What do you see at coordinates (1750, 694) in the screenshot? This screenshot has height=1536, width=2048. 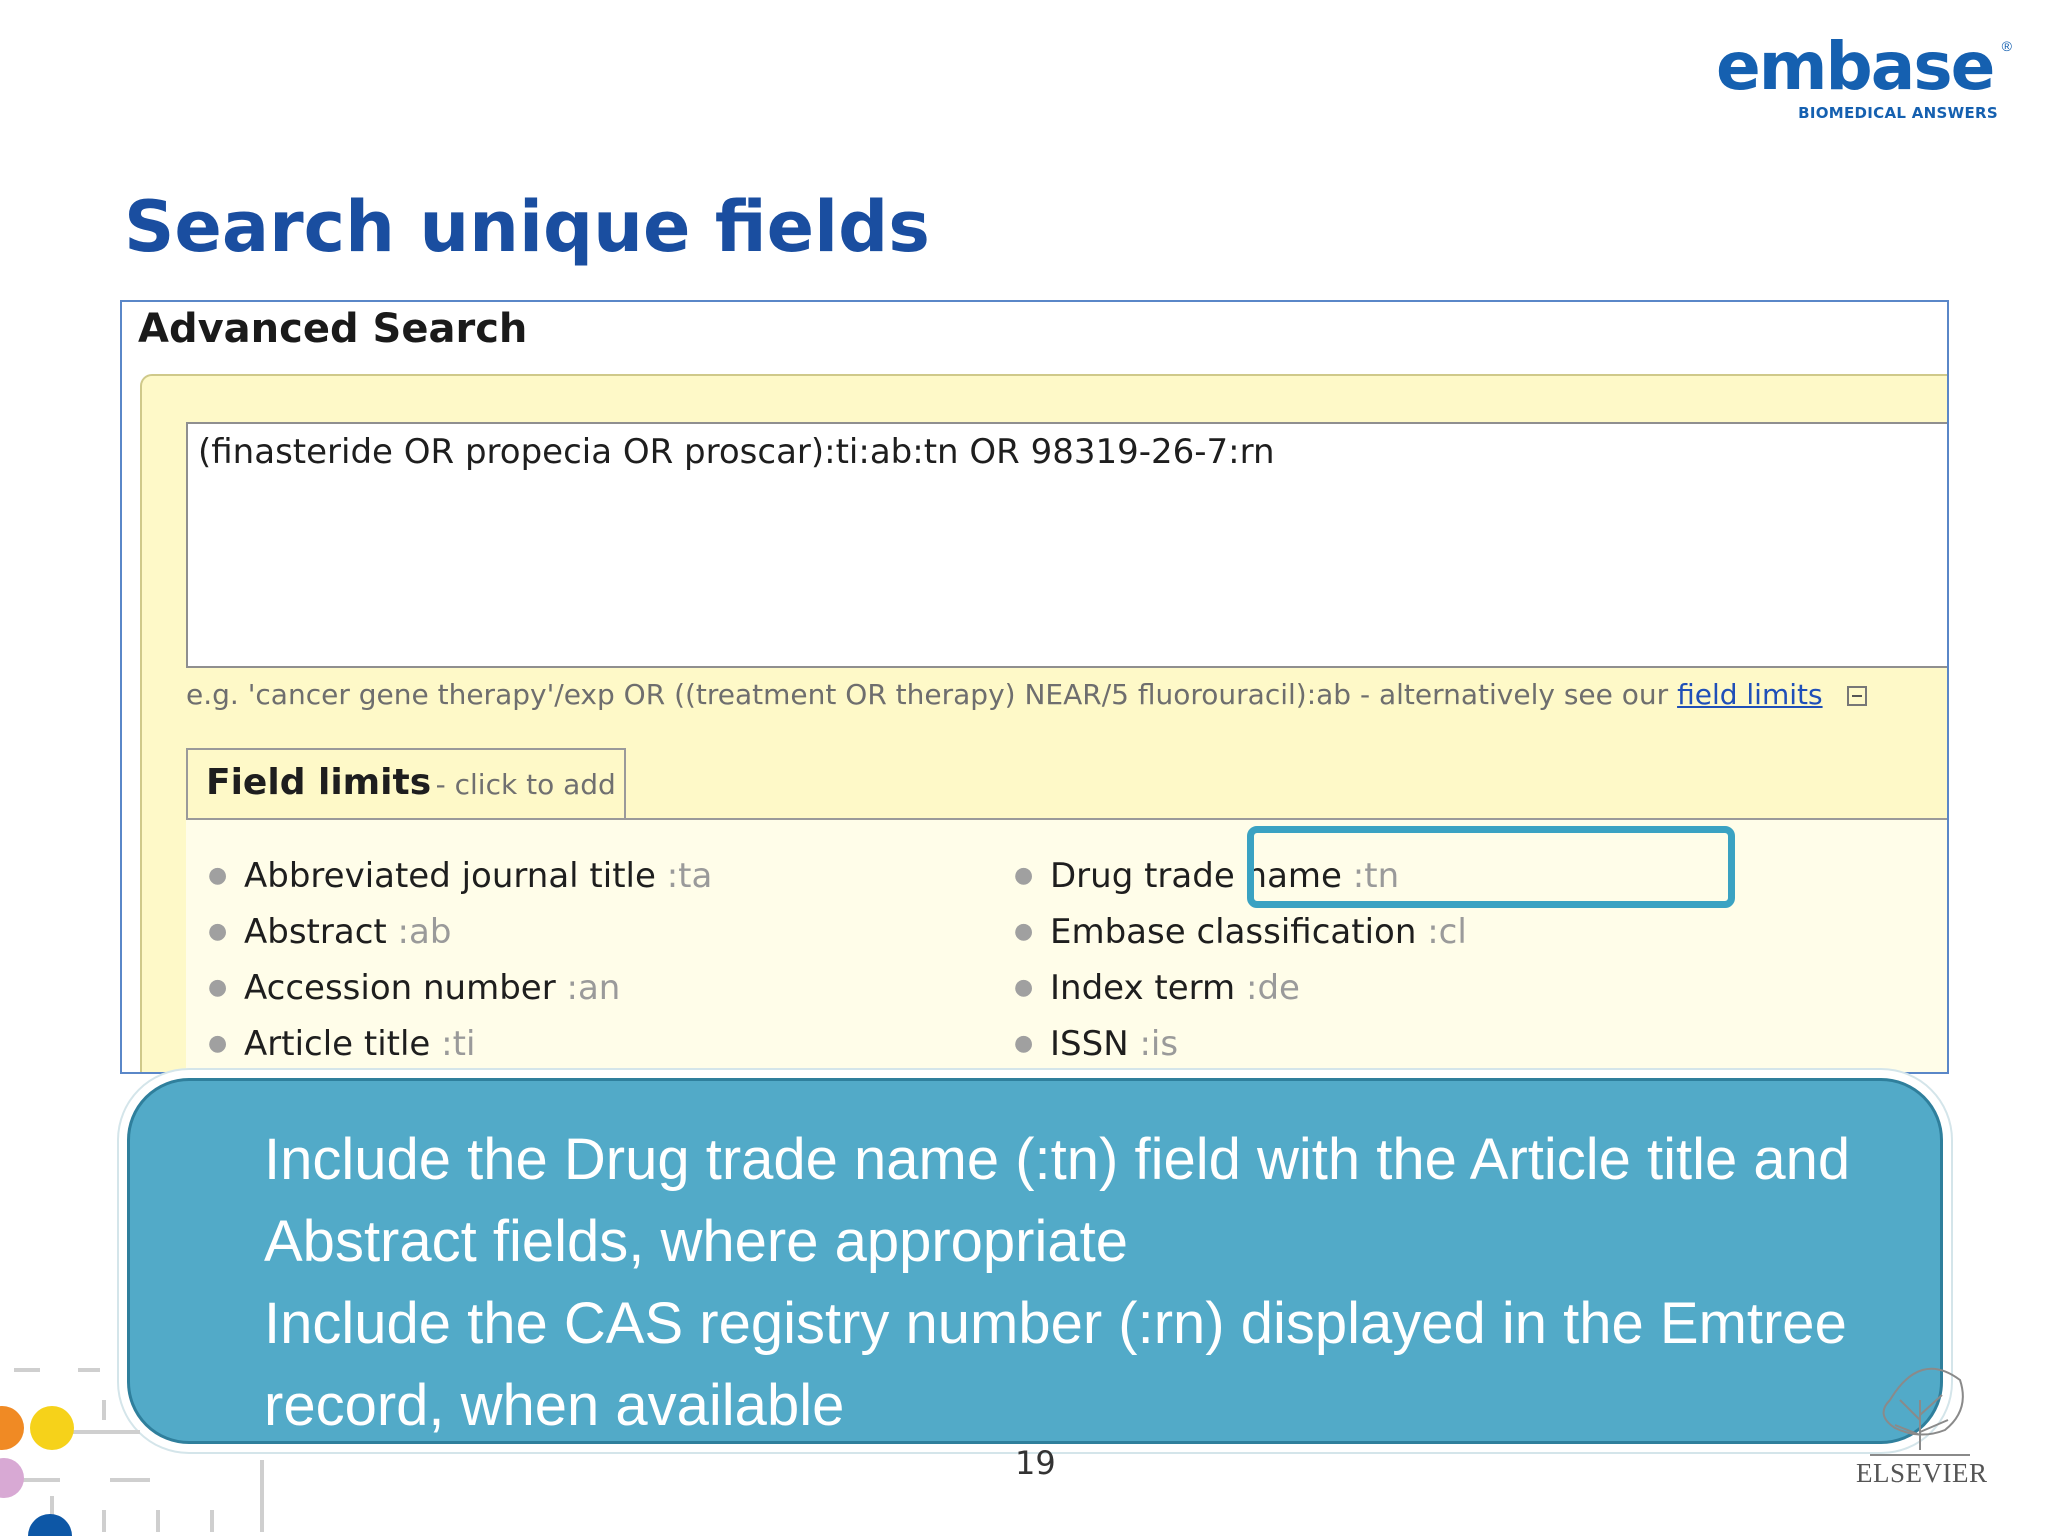 I see `field-limits-link: field limits` at bounding box center [1750, 694].